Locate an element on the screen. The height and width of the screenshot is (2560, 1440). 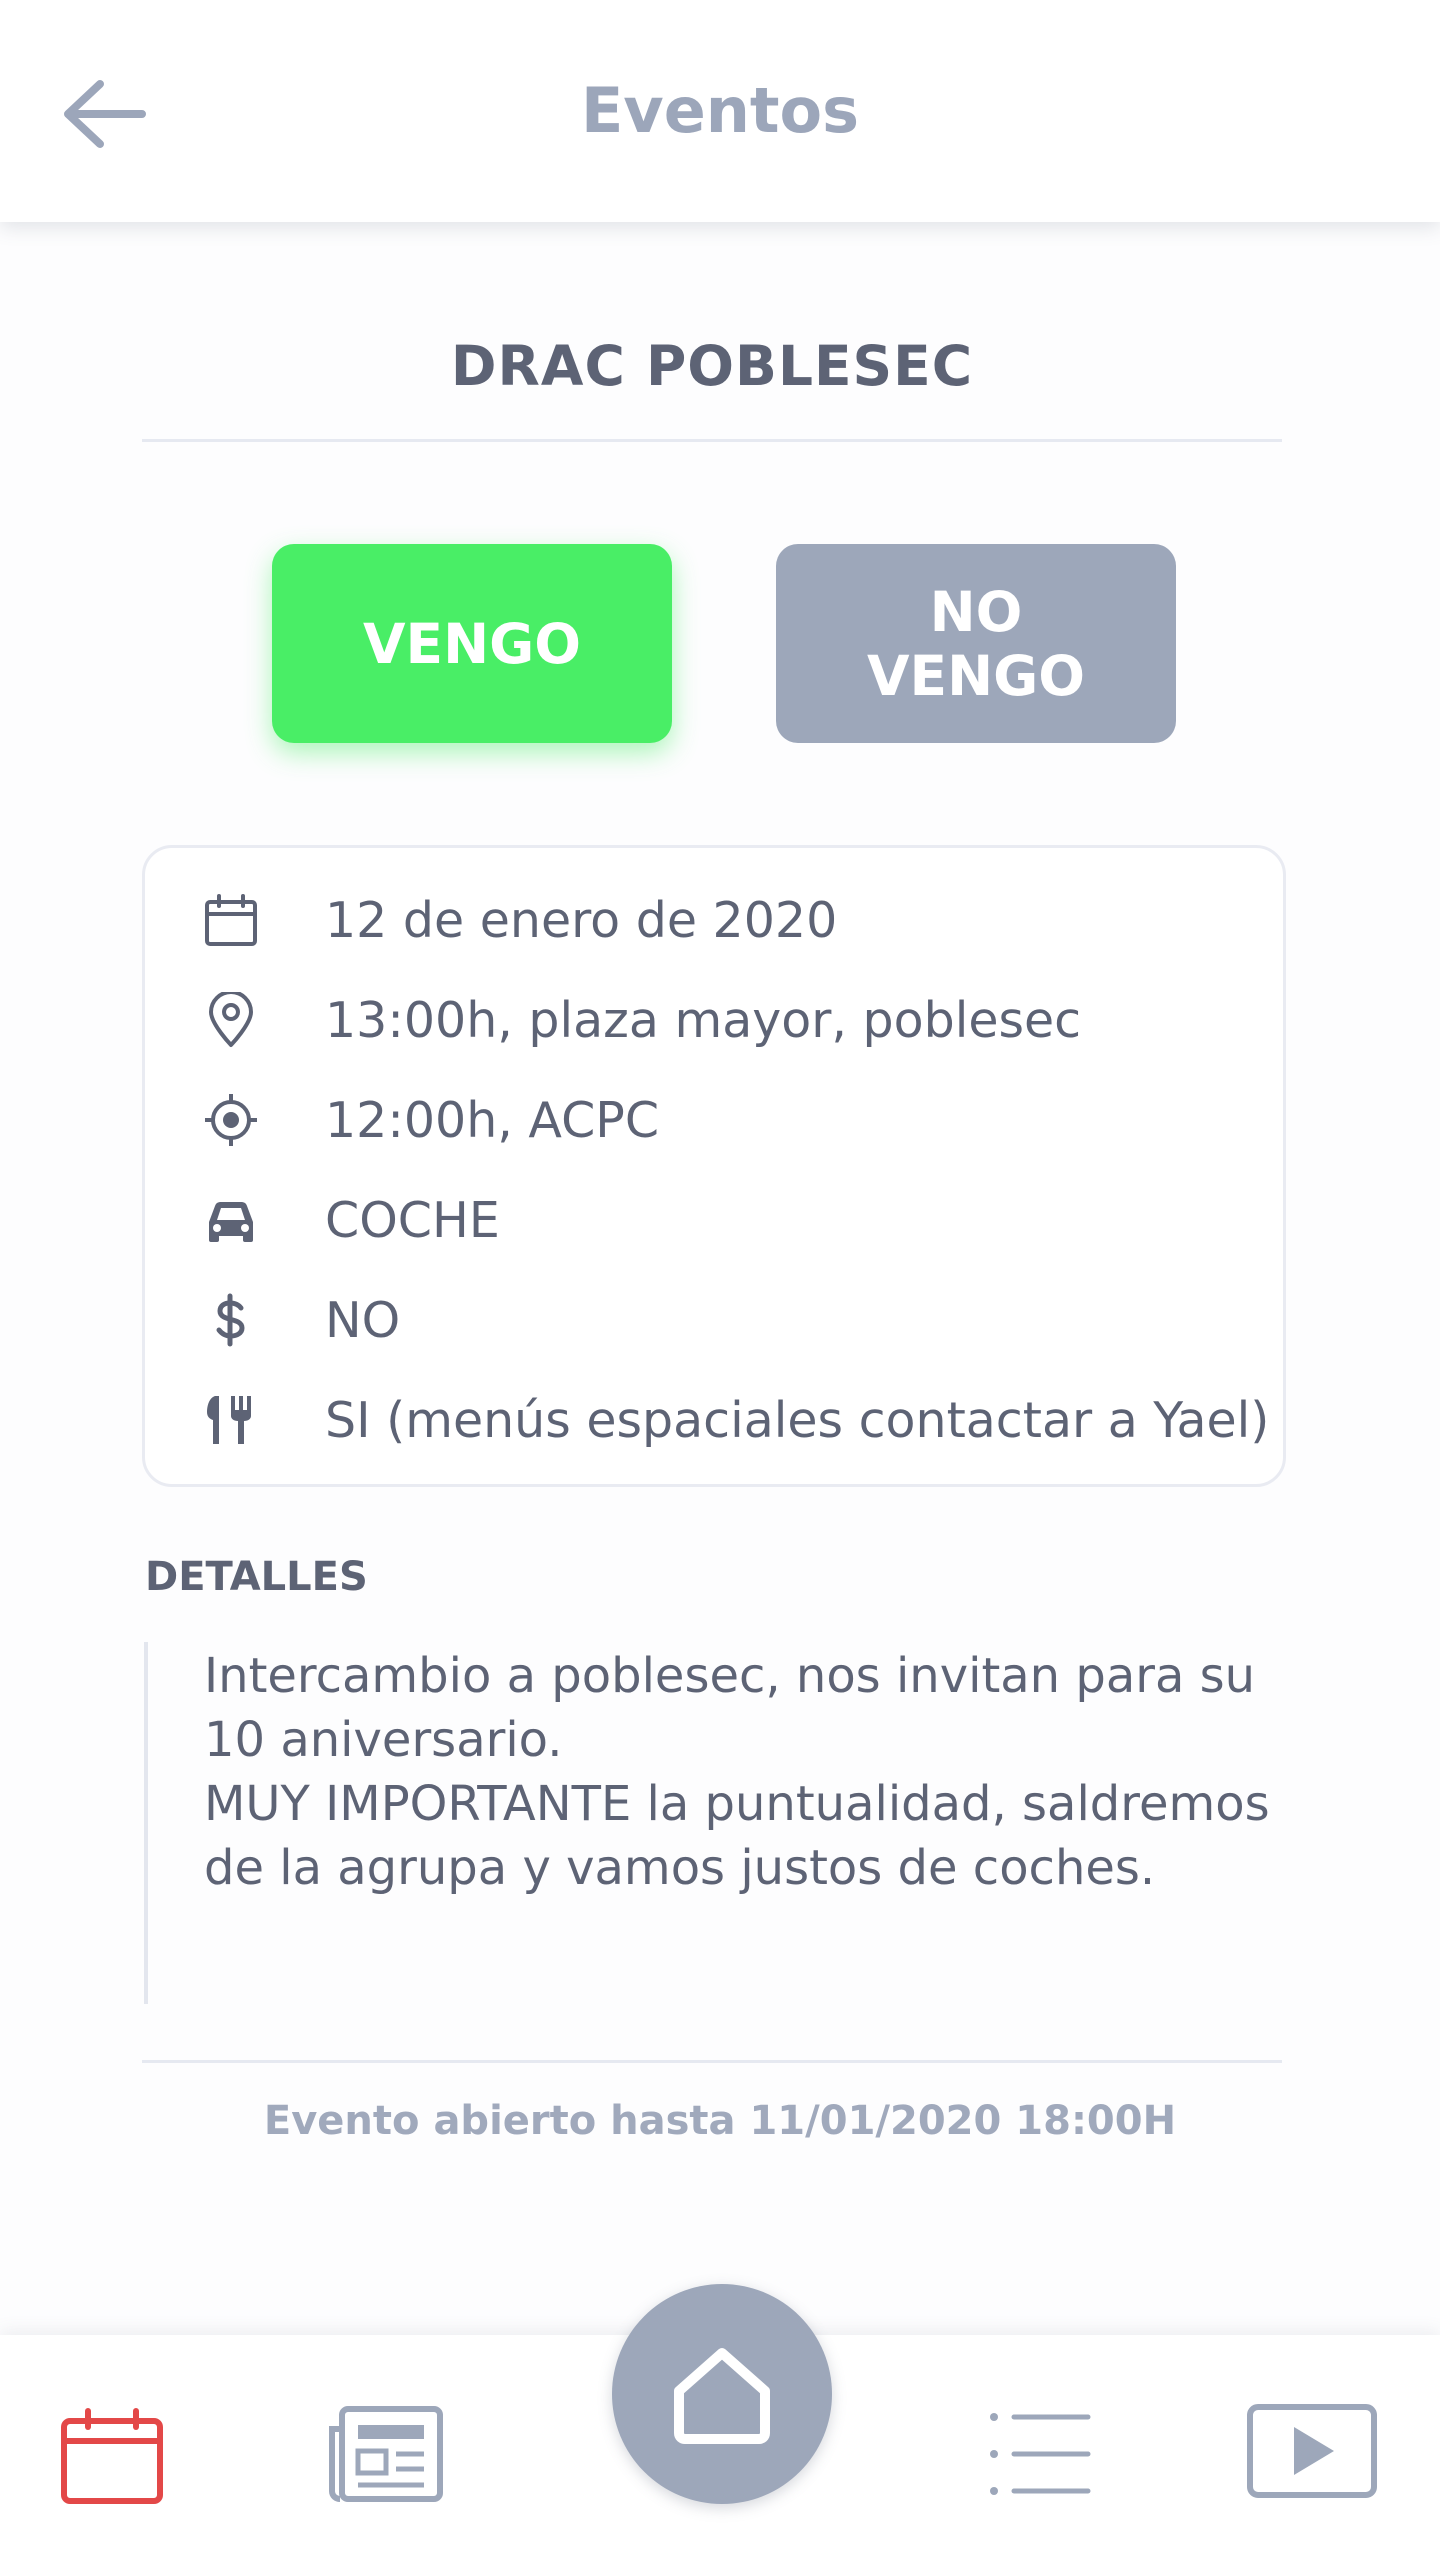
info-row-cost: NO is located at coordinates (714, 1320).